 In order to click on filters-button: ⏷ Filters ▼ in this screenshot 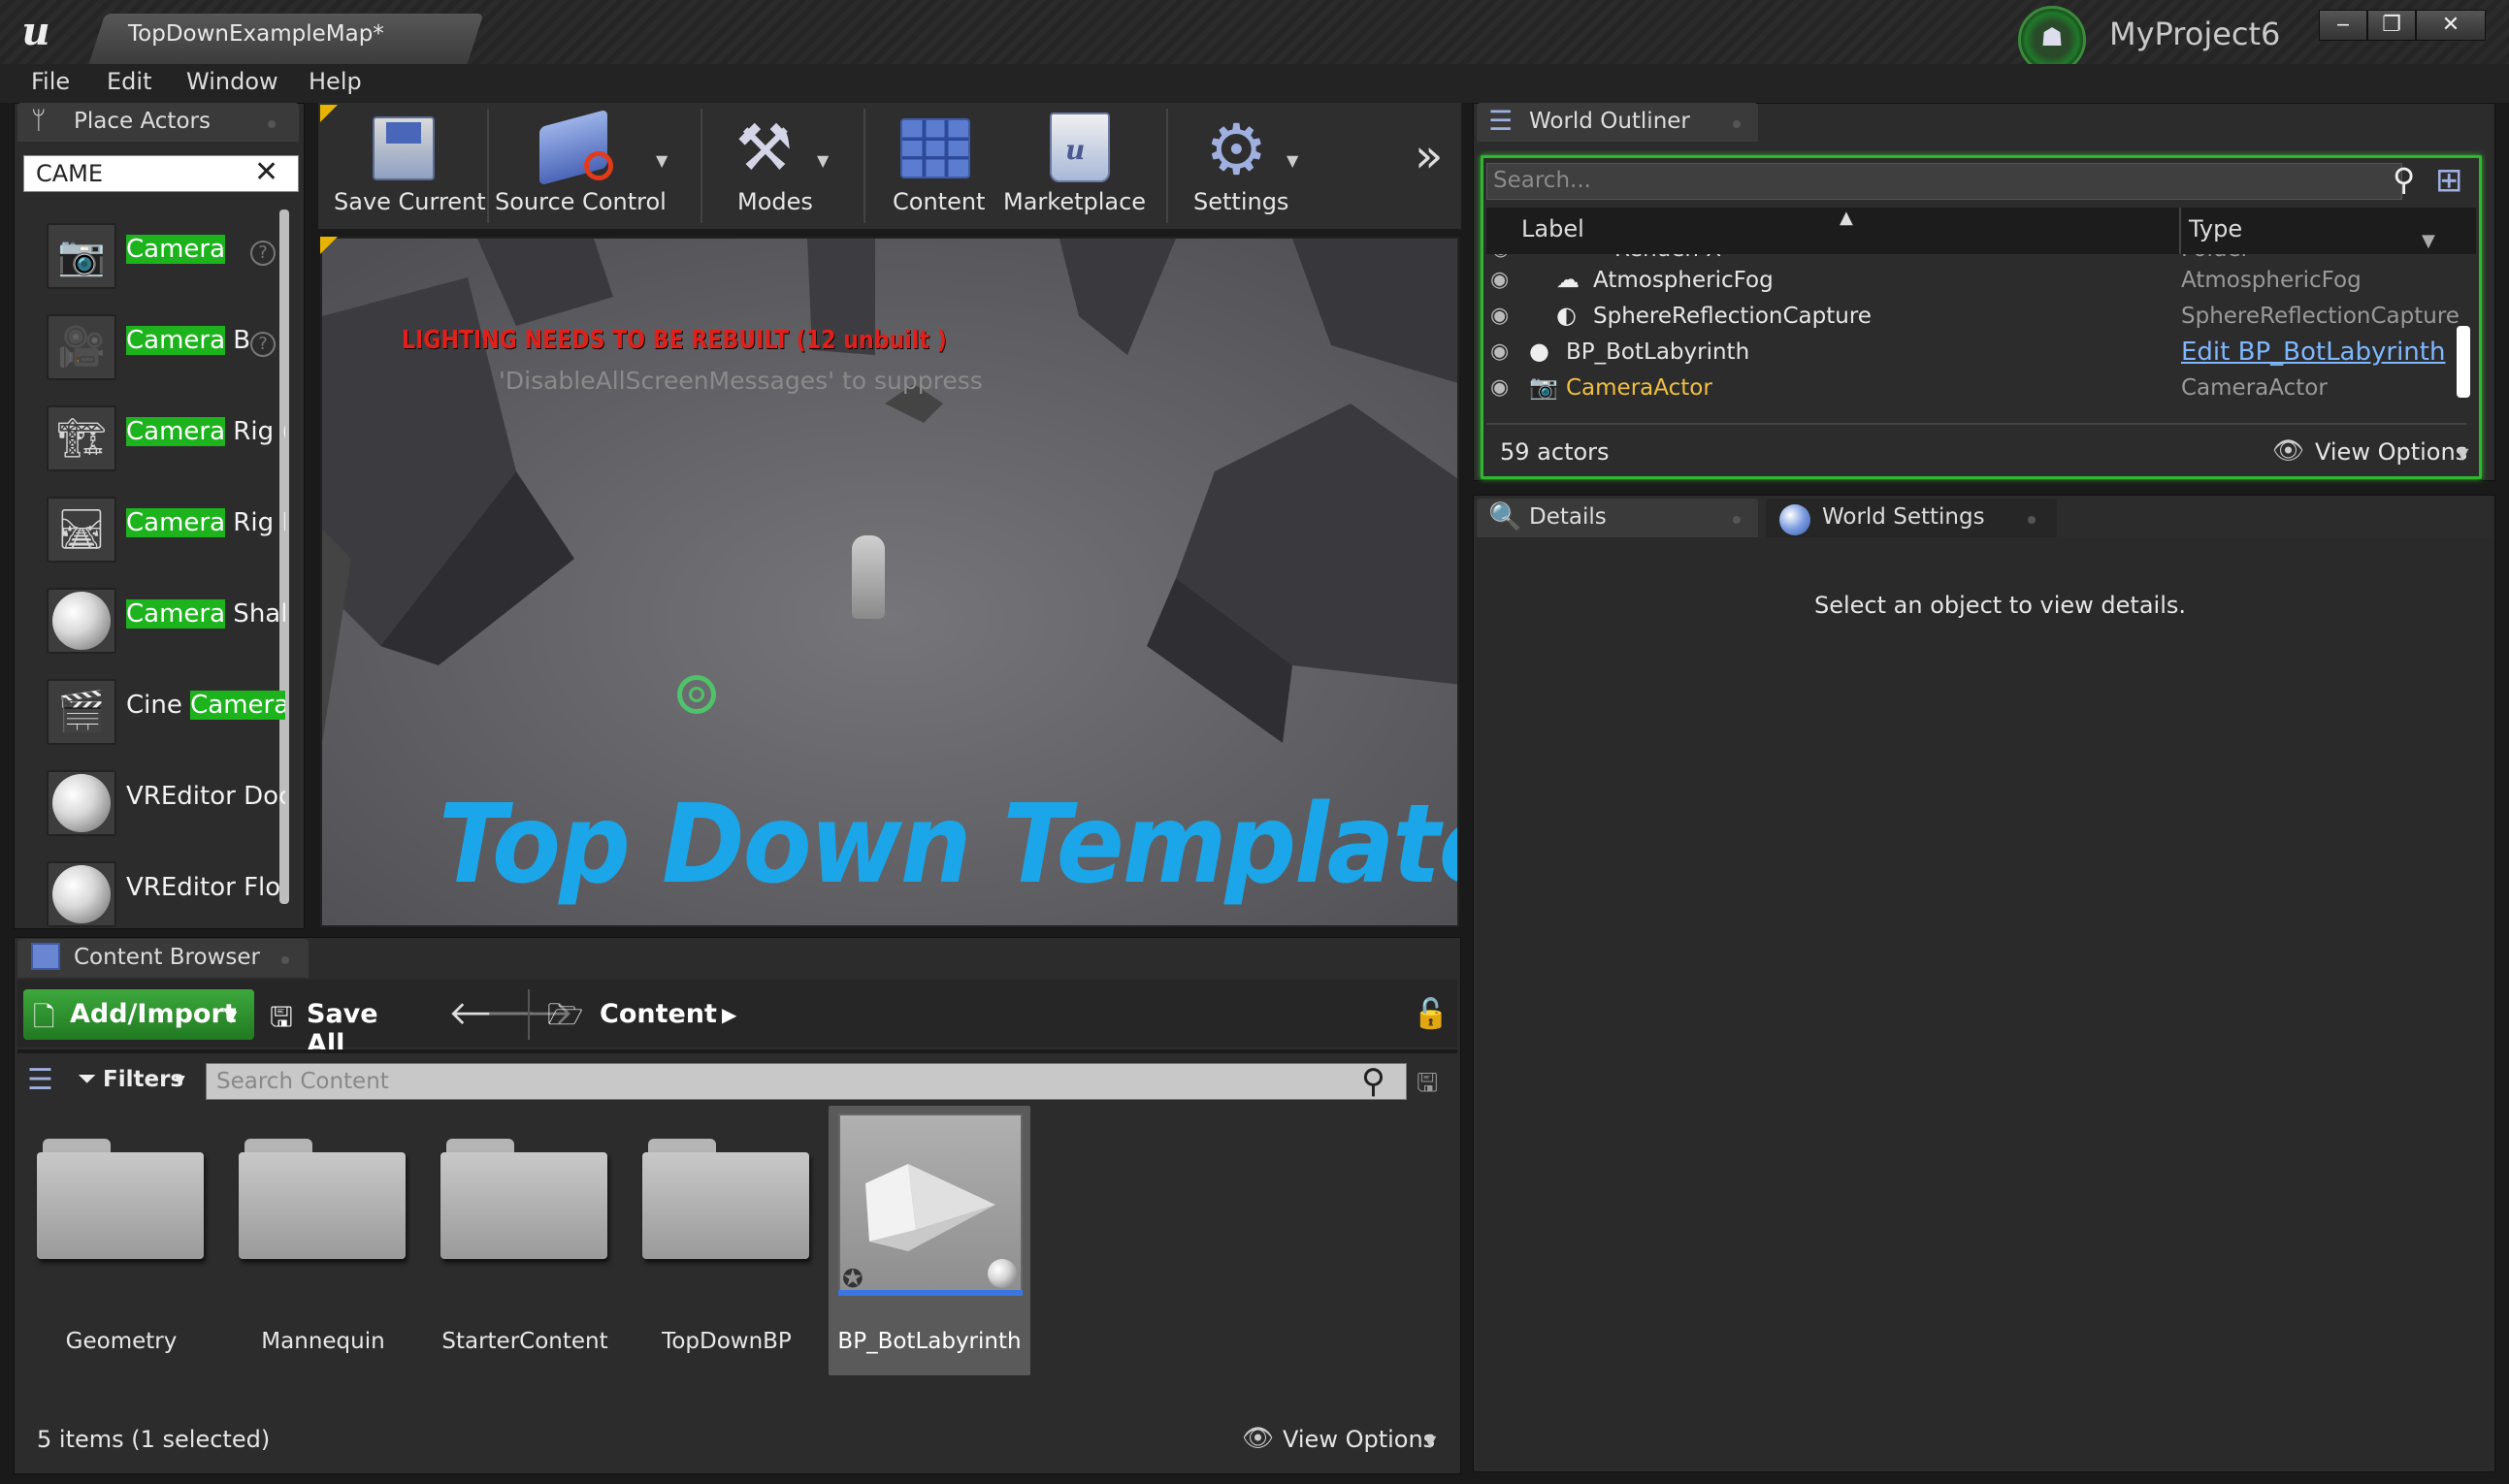, I will do `click(136, 1082)`.